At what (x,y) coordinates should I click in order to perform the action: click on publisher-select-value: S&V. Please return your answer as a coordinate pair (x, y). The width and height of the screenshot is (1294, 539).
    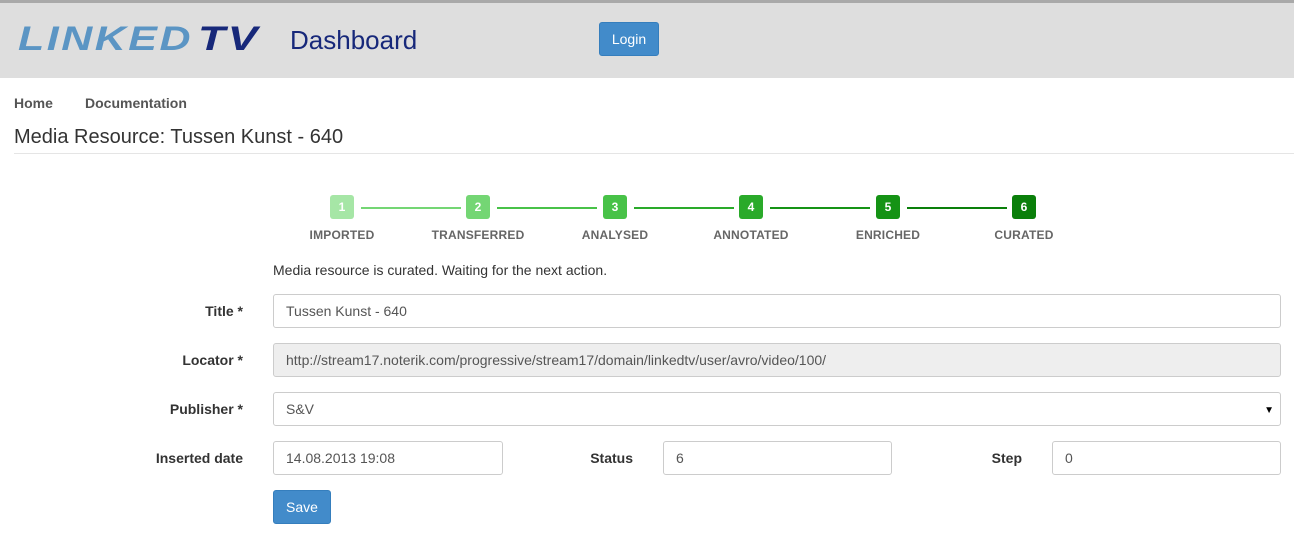
    Looking at the image, I should click on (300, 409).